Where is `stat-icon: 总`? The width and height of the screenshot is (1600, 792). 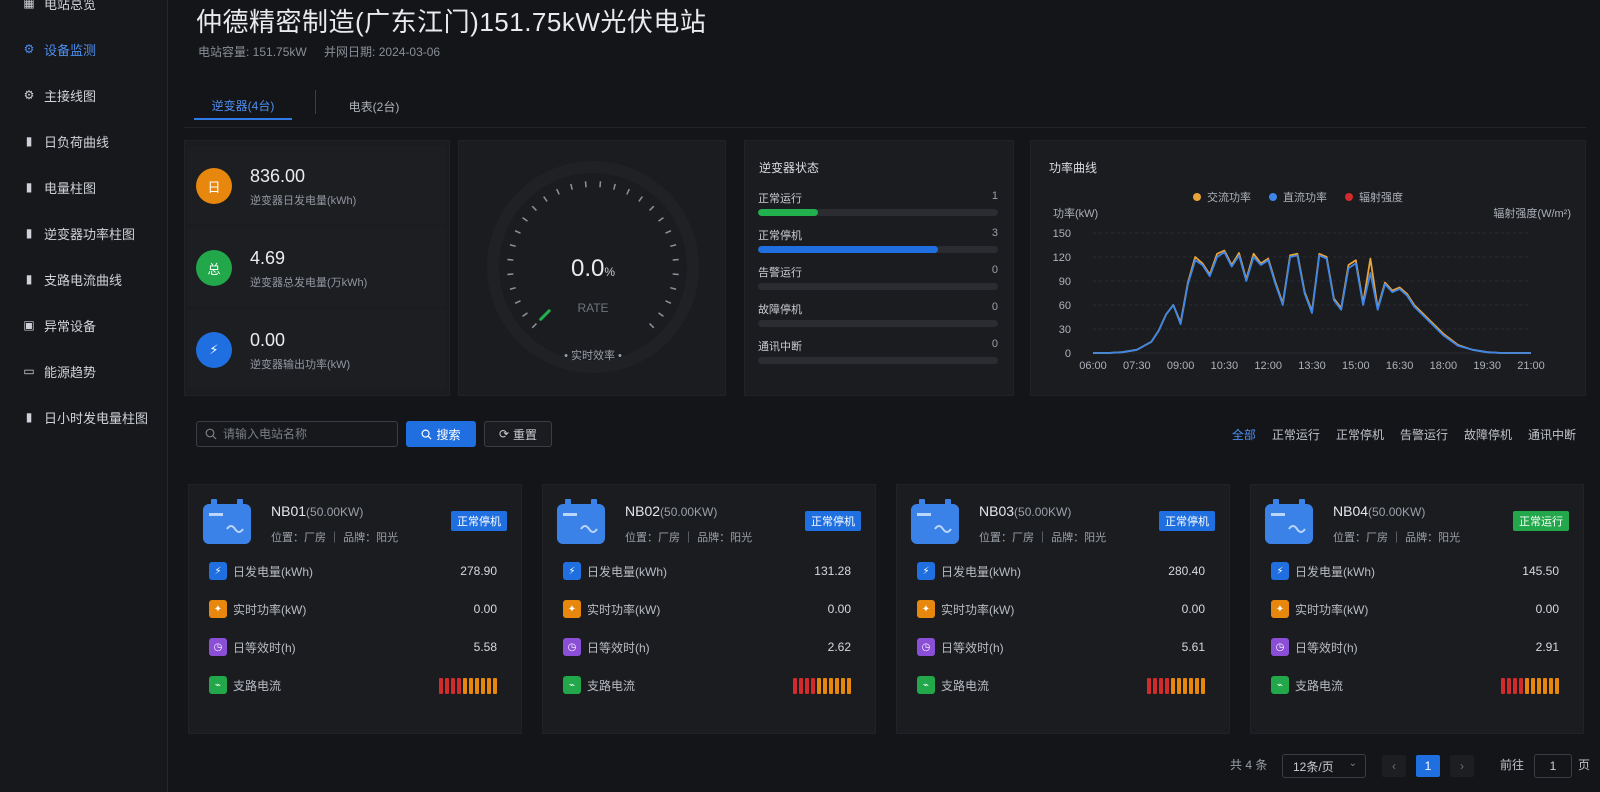 stat-icon: 总 is located at coordinates (214, 268).